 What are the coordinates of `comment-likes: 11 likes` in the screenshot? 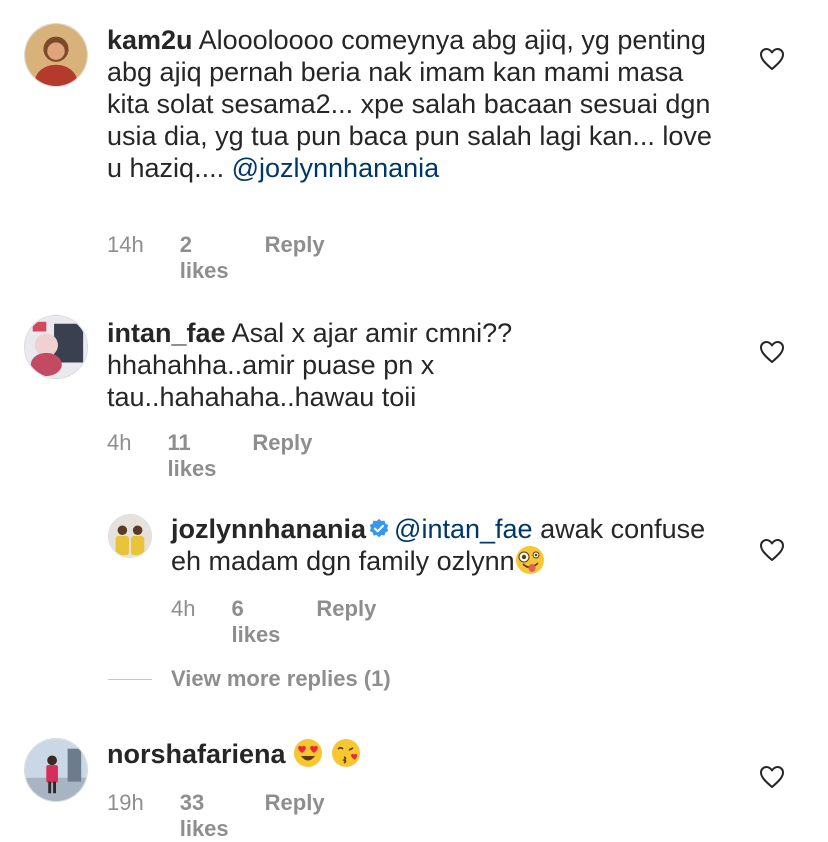 It's located at (191, 456).